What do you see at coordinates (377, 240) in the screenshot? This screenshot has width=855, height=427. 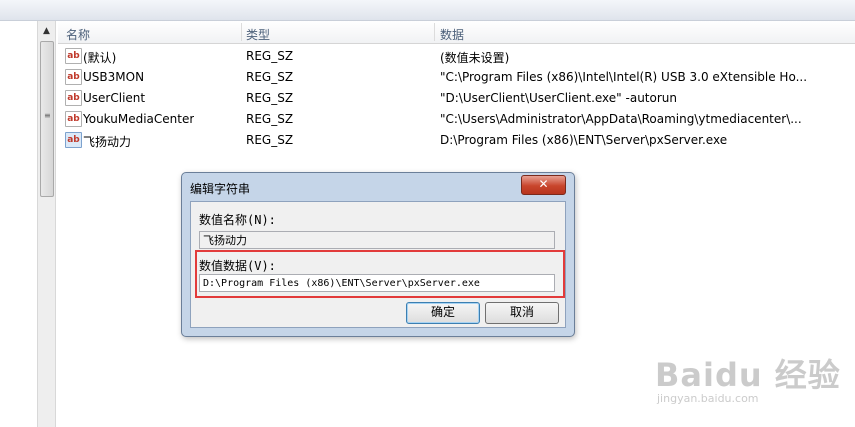 I see `value-name-field: 飞扬动力` at bounding box center [377, 240].